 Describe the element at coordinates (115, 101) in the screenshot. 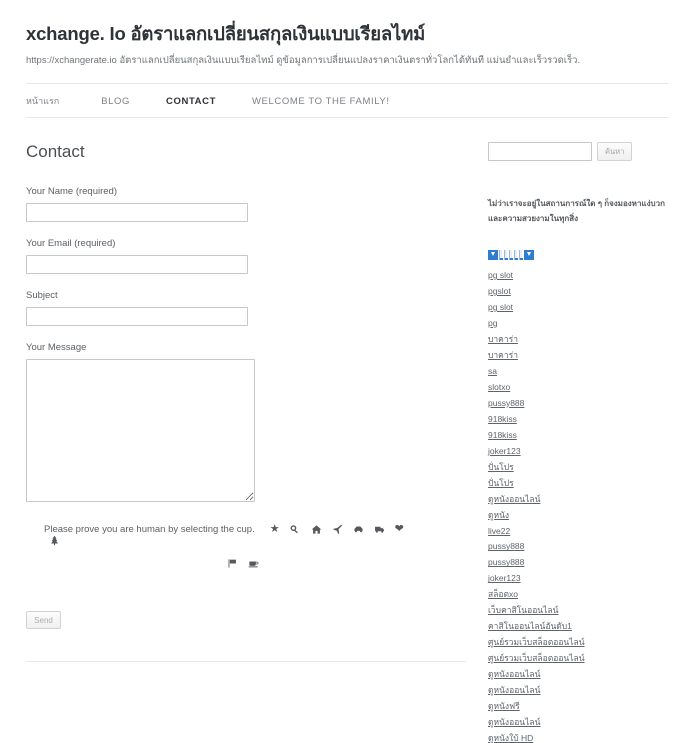

I see `nav-item-1: BLOG` at that location.